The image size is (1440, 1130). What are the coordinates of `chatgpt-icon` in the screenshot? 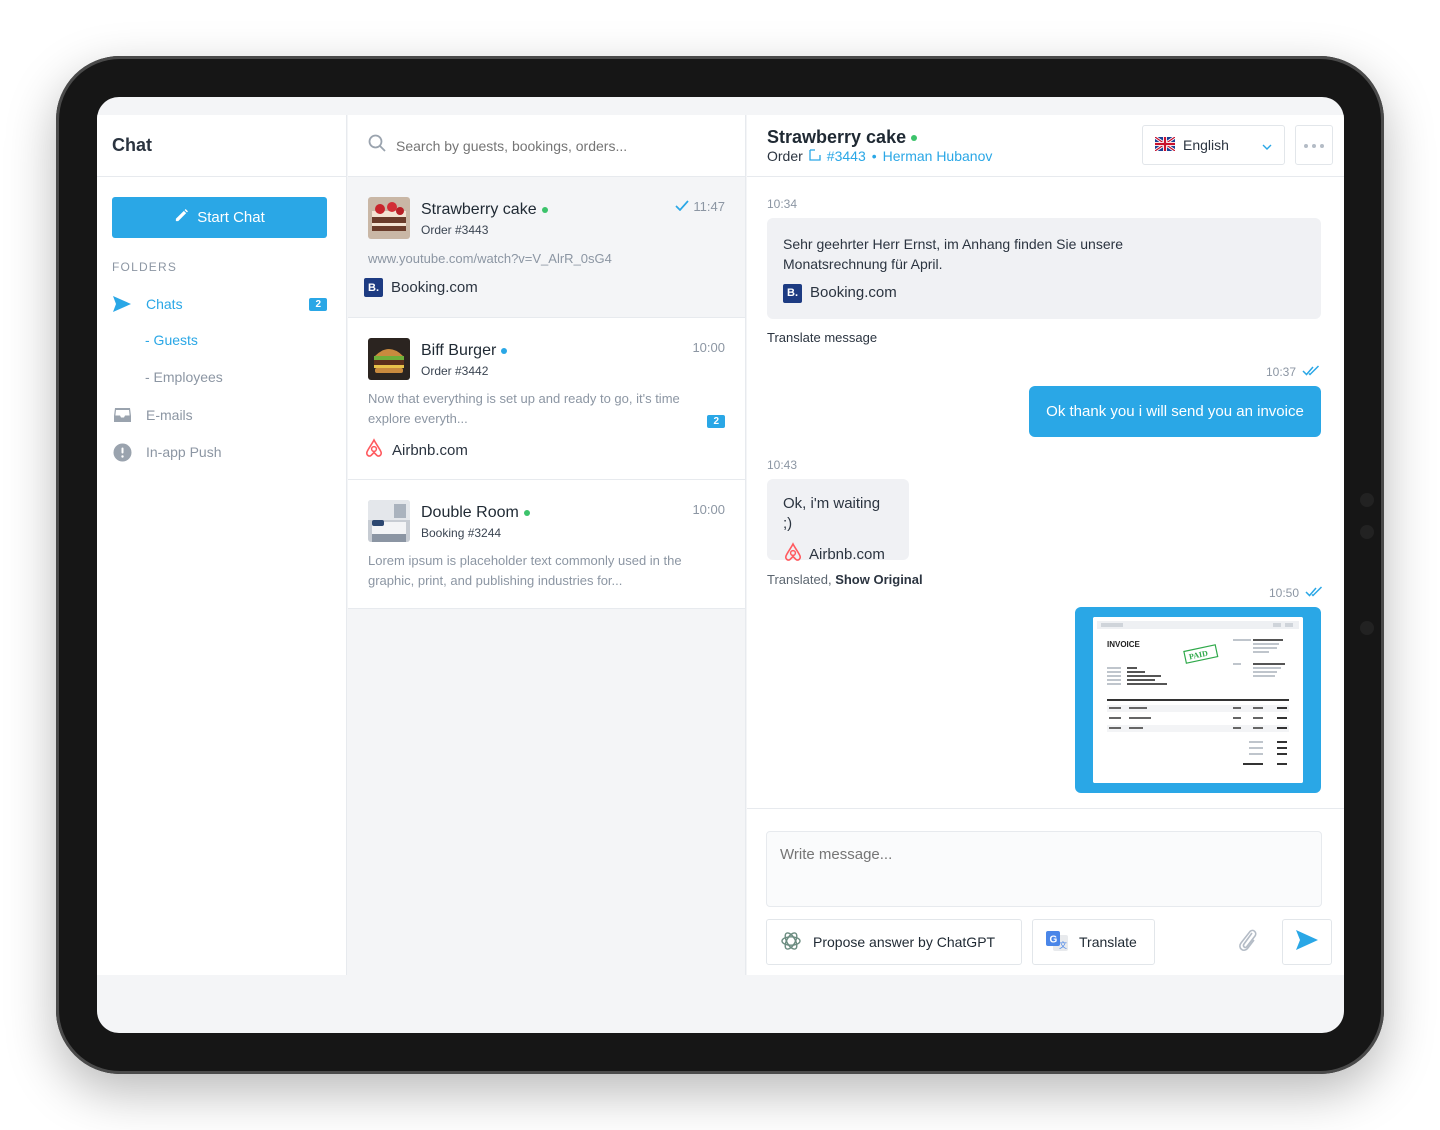 It's located at (791, 942).